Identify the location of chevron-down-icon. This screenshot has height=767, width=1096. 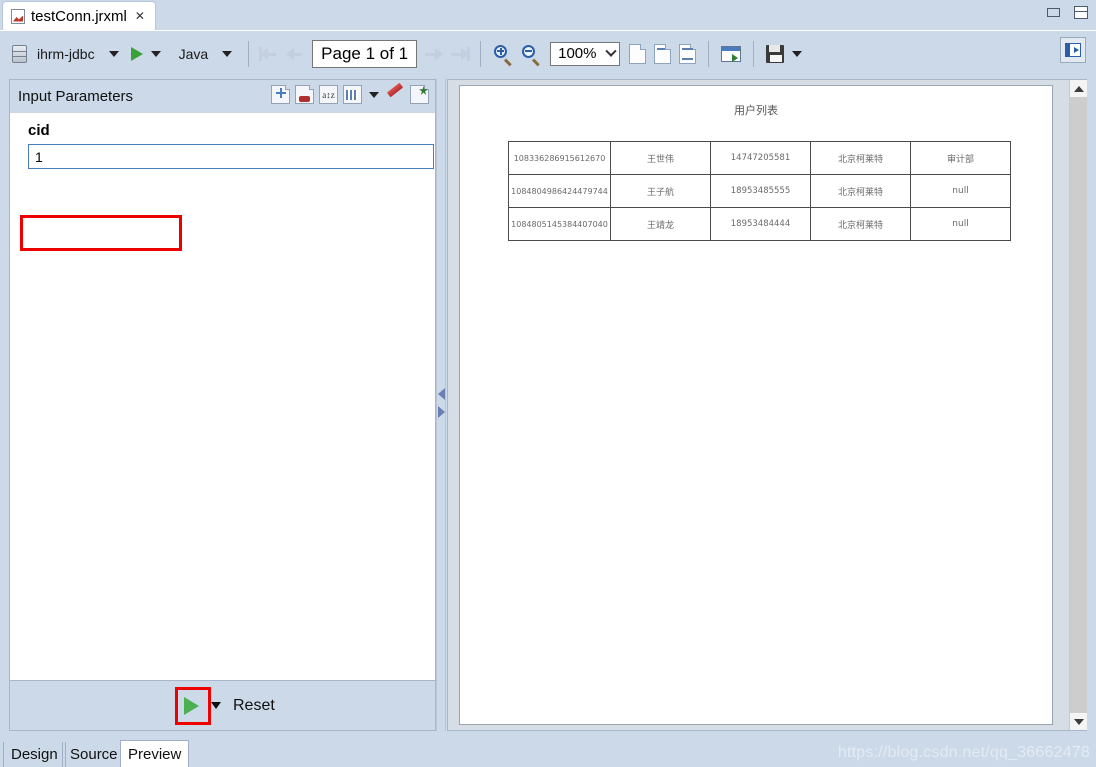
(610, 51).